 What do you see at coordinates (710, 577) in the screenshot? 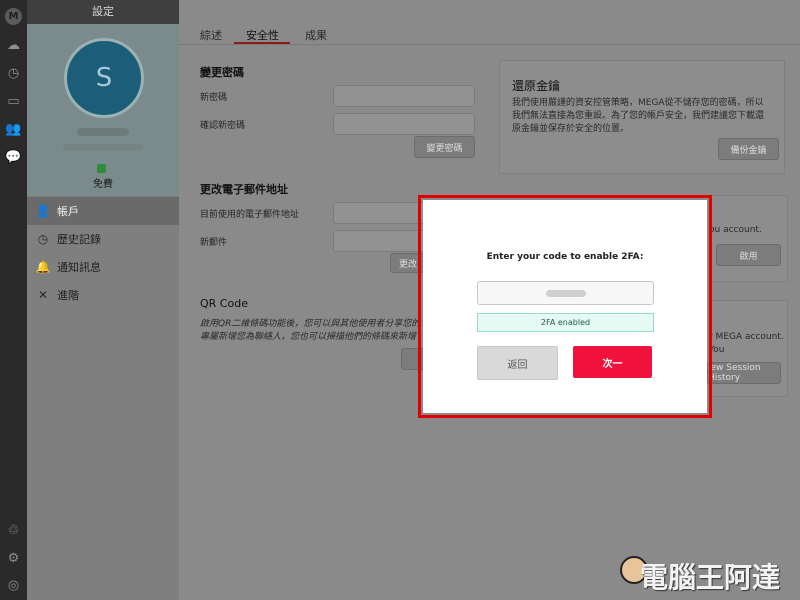
I see `watermark-logo: 電腦王阿達` at bounding box center [710, 577].